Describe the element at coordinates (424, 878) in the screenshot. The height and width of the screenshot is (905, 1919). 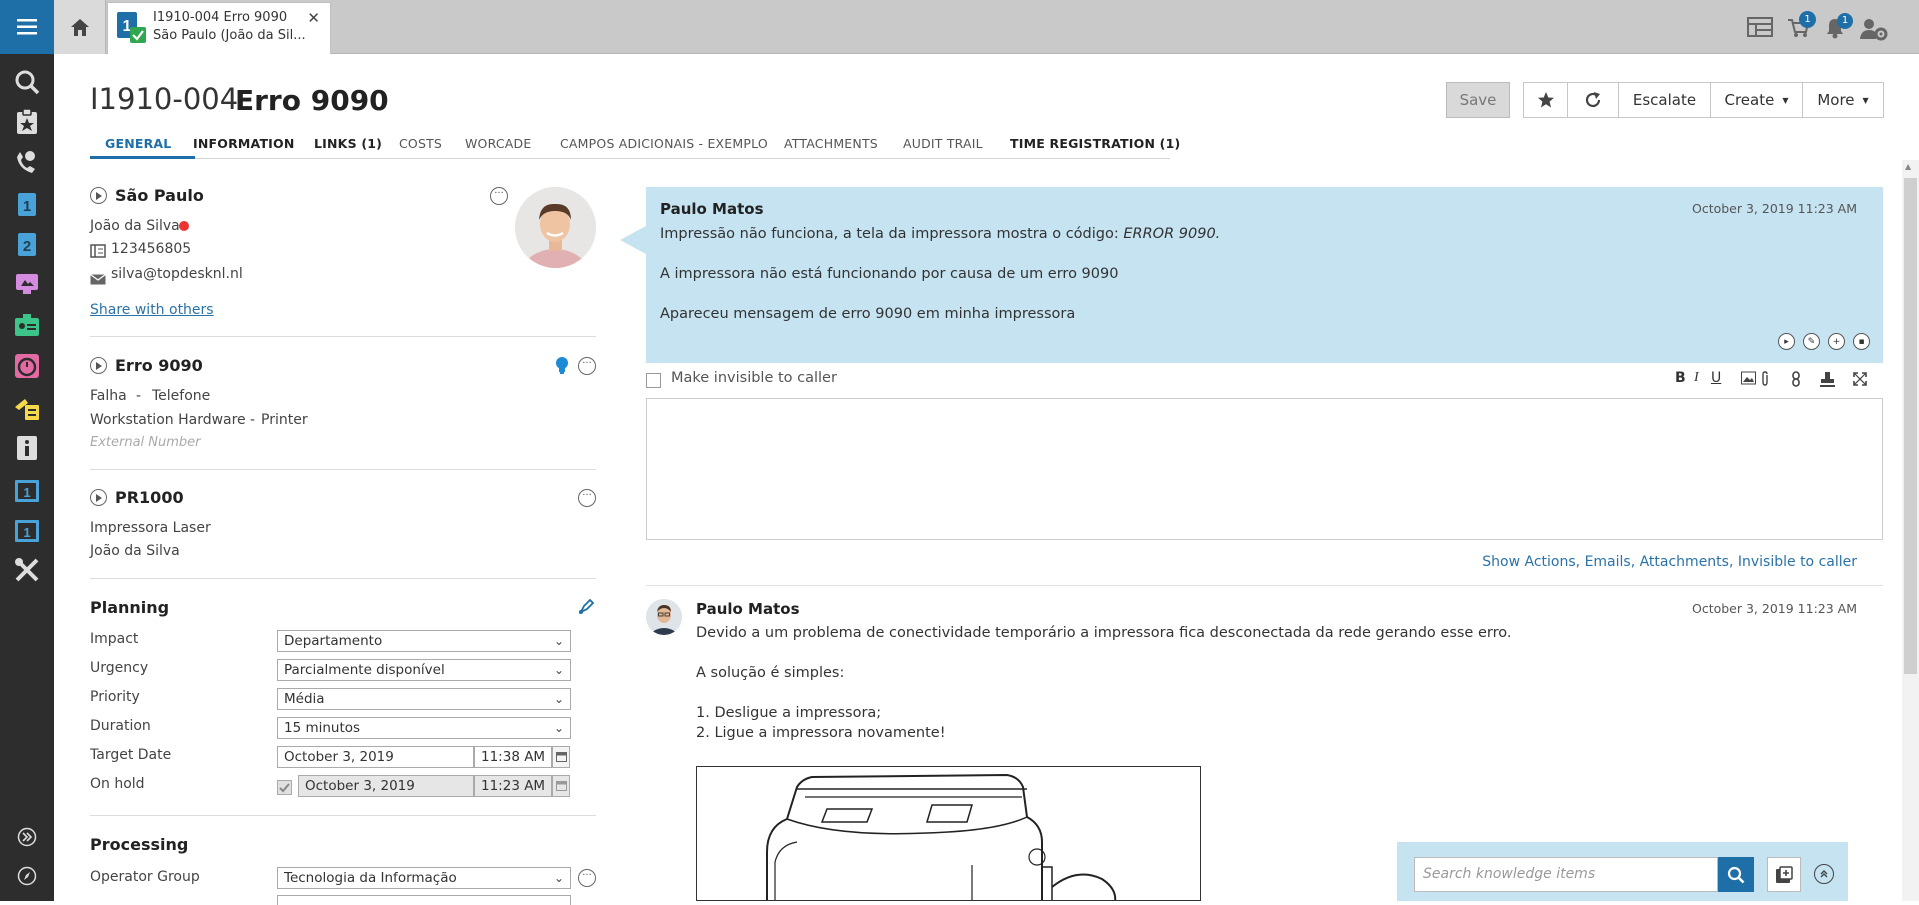
I see `operator-group-select: Tecnologia da Informação ⌄` at that location.